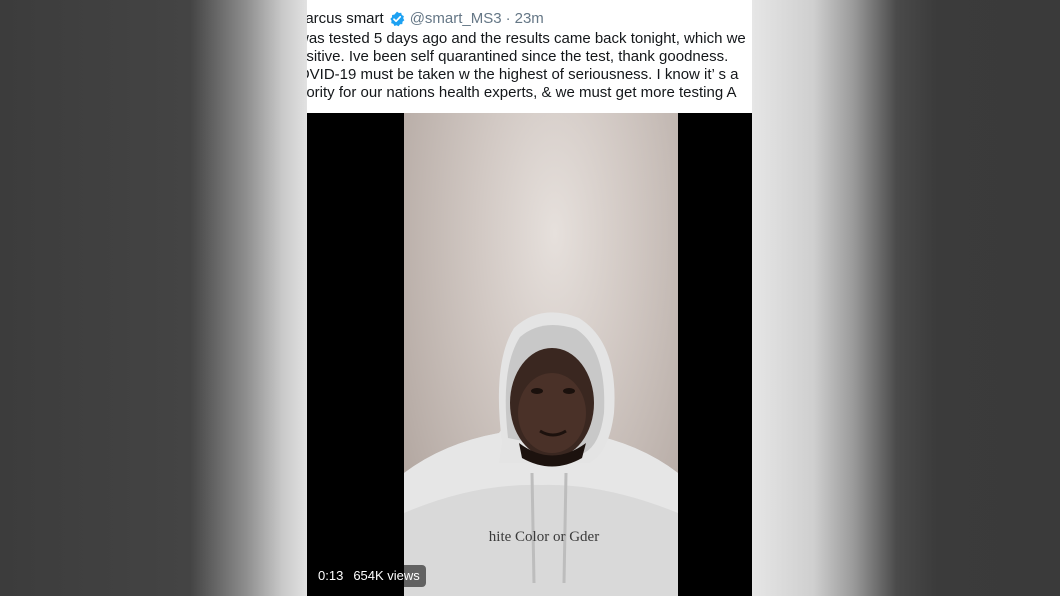  What do you see at coordinates (544, 537) in the screenshot?
I see `hoodie-print-text: hite Color or Gder` at bounding box center [544, 537].